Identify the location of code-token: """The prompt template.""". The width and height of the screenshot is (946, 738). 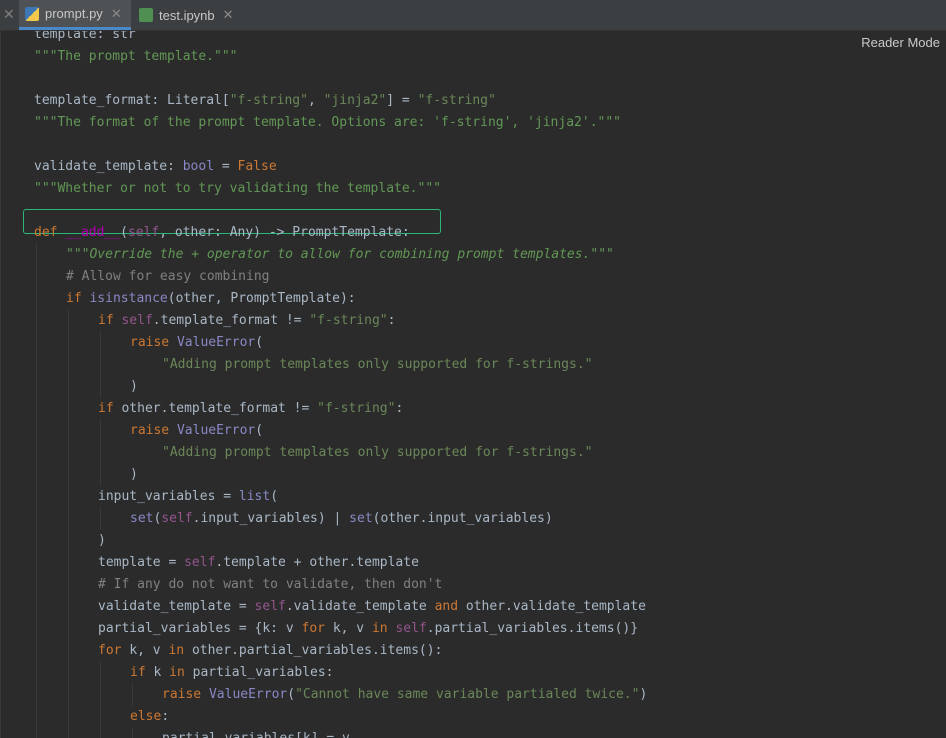
(136, 56).